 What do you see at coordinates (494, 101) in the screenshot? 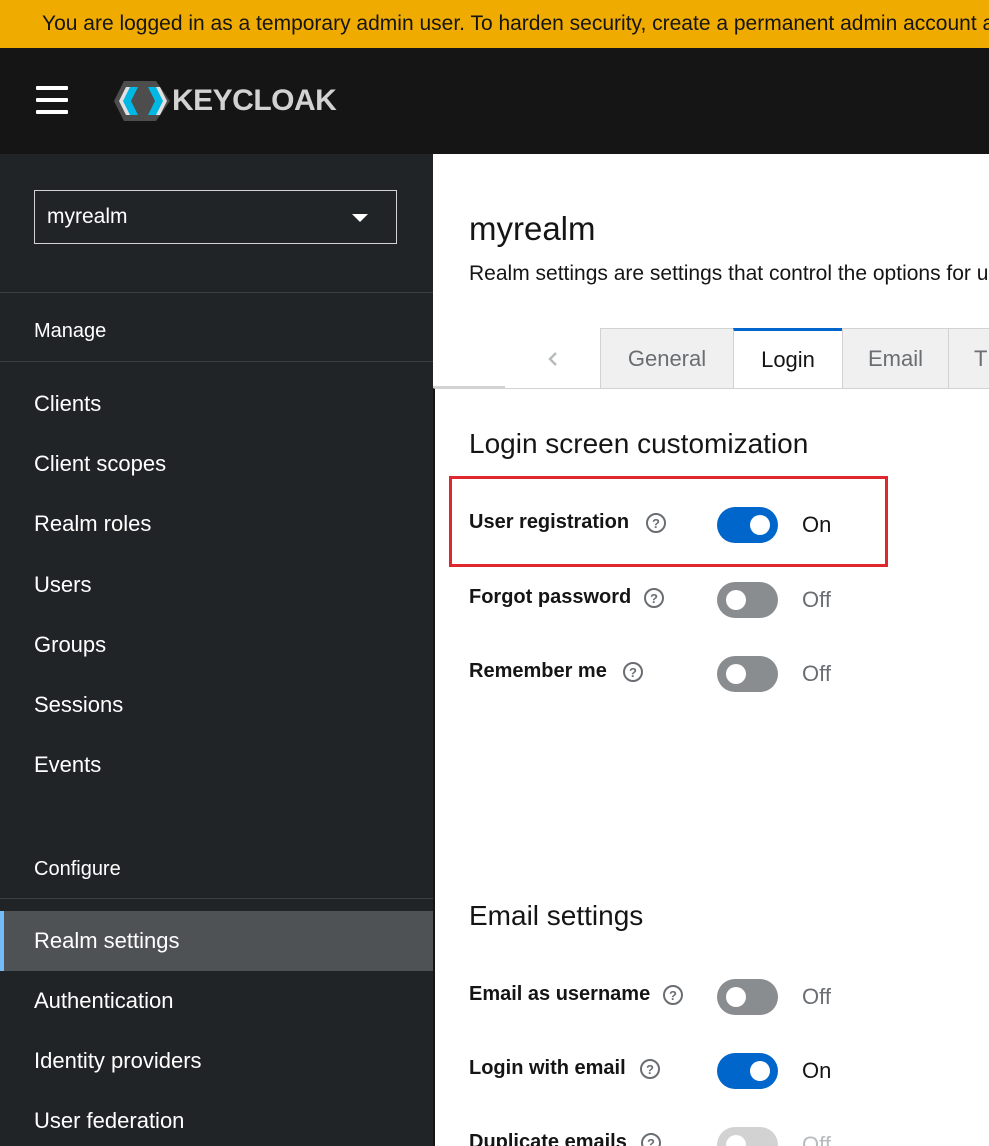
I see `masthead: KEYCLOAK` at bounding box center [494, 101].